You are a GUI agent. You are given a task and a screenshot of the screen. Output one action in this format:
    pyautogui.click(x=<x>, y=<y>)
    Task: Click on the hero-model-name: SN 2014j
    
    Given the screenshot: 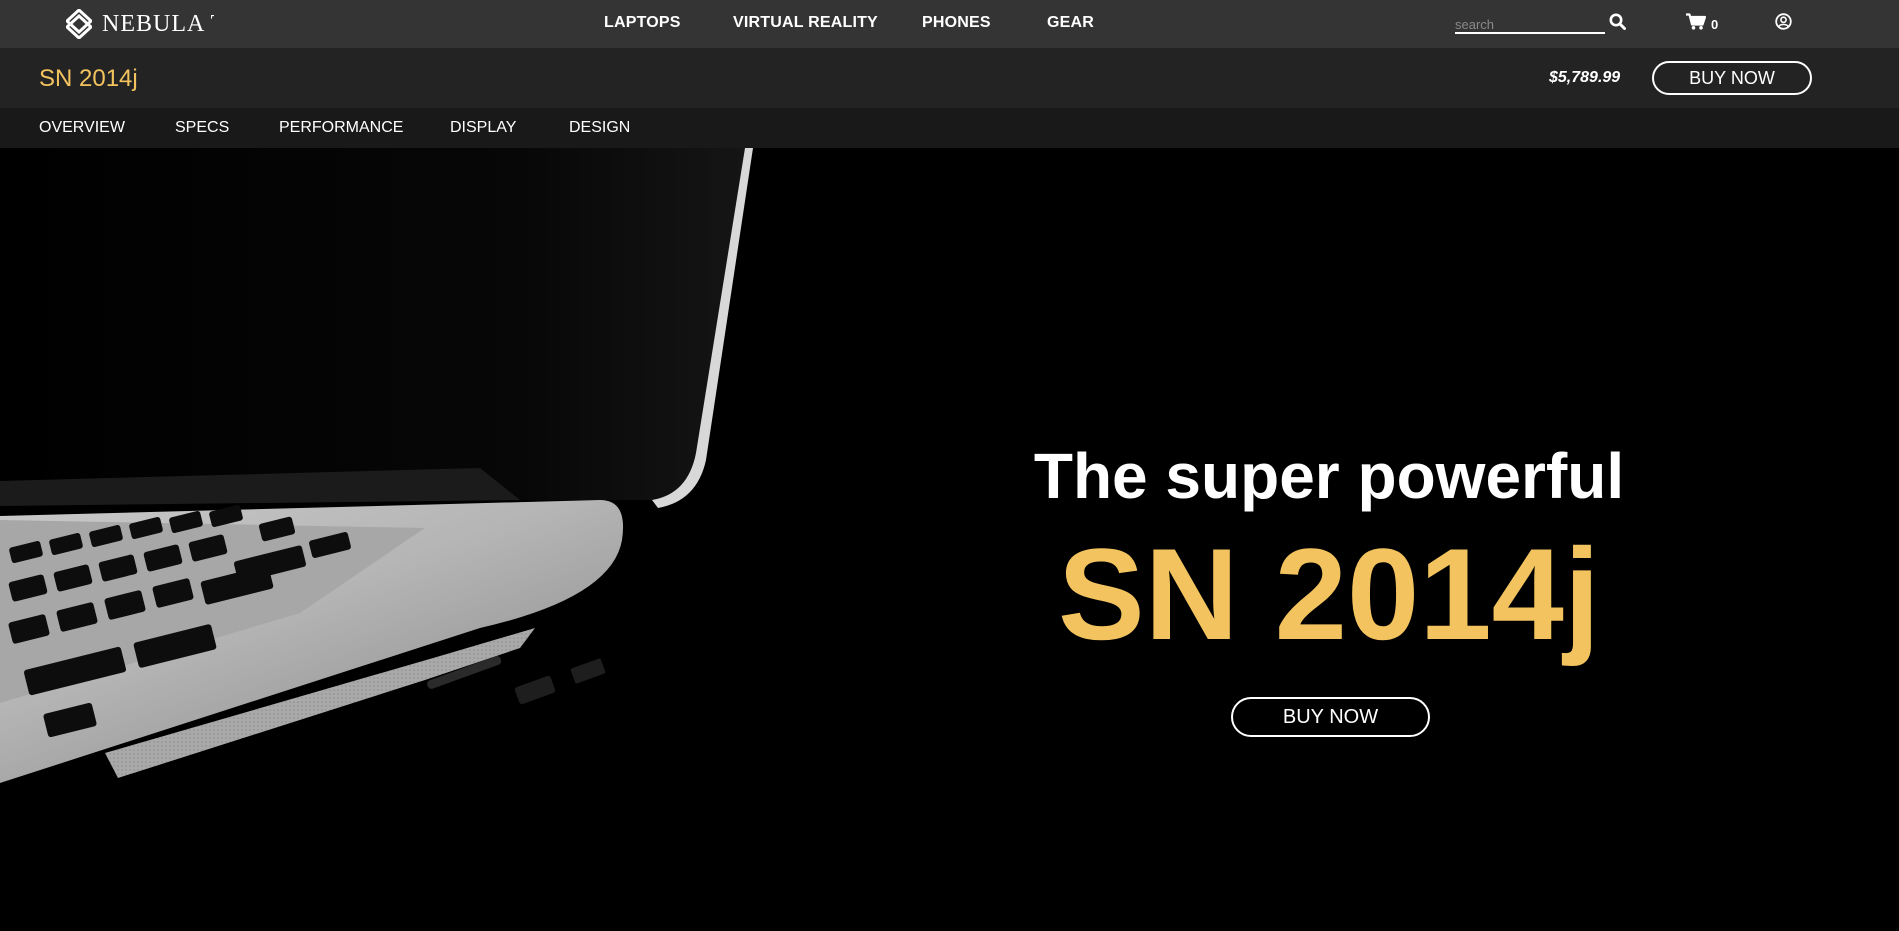 What is the action you would take?
    pyautogui.click(x=1329, y=594)
    